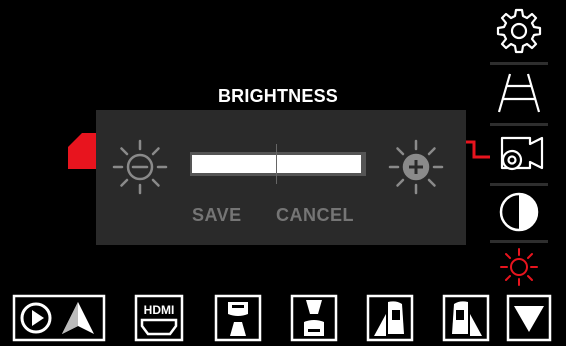 The height and width of the screenshot is (346, 566). I want to click on hdmi-label: HDMI, so click(159, 310).